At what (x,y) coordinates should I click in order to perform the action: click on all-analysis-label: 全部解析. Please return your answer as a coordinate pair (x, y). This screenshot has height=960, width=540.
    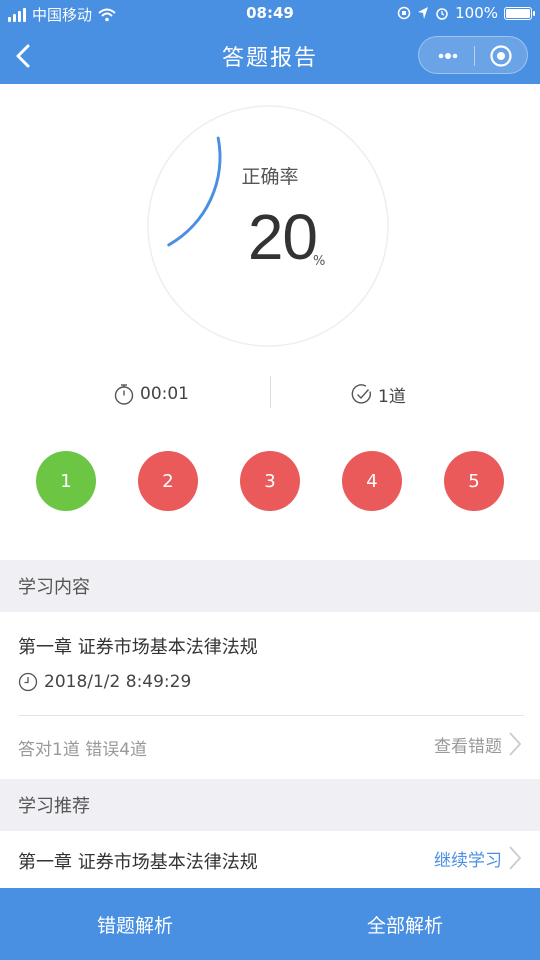
    Looking at the image, I should click on (404, 925).